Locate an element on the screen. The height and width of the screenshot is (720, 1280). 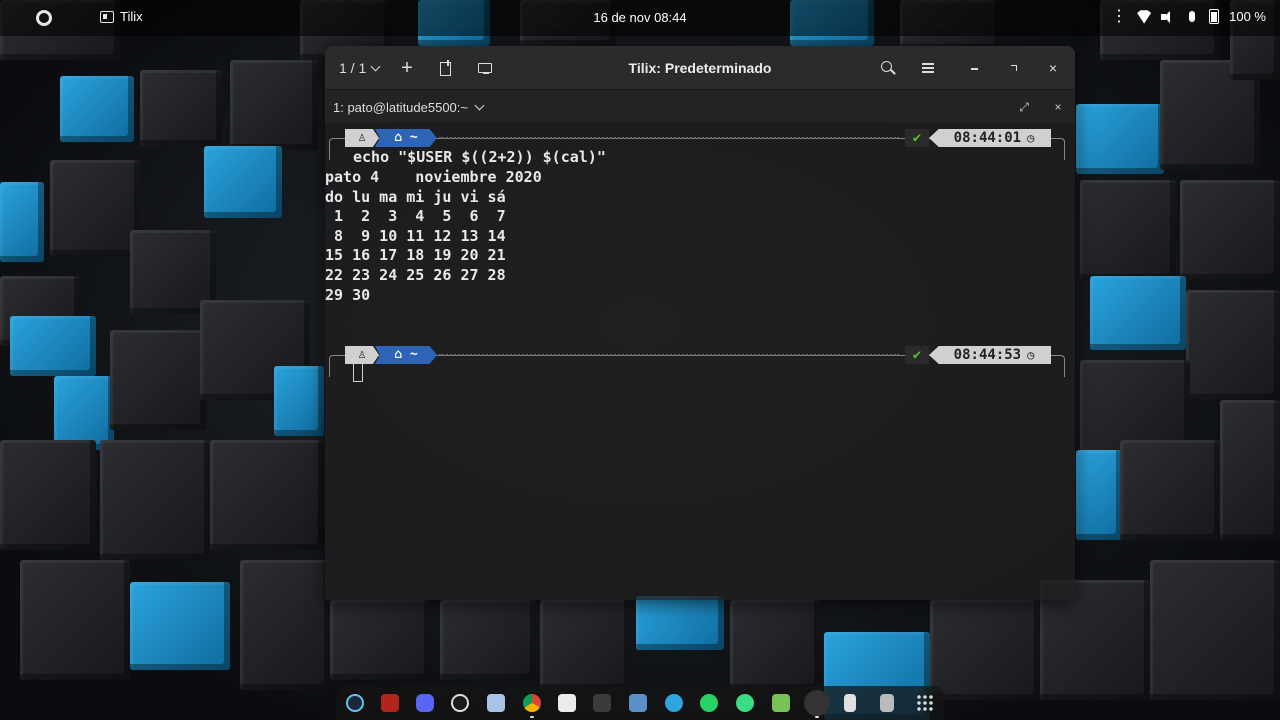
github-icon is located at coordinates (460, 703).